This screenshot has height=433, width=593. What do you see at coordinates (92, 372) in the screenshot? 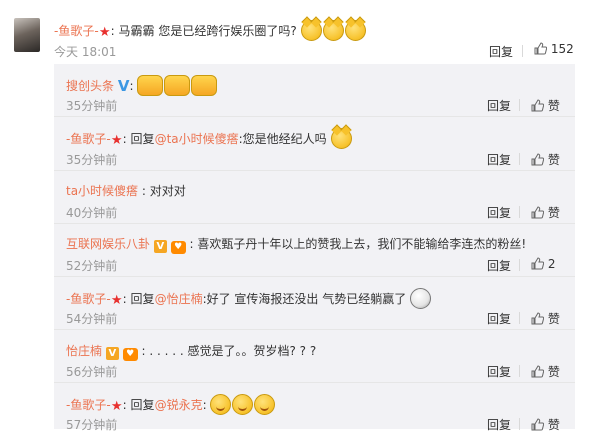
I see `reply-time: 56分钟前` at bounding box center [92, 372].